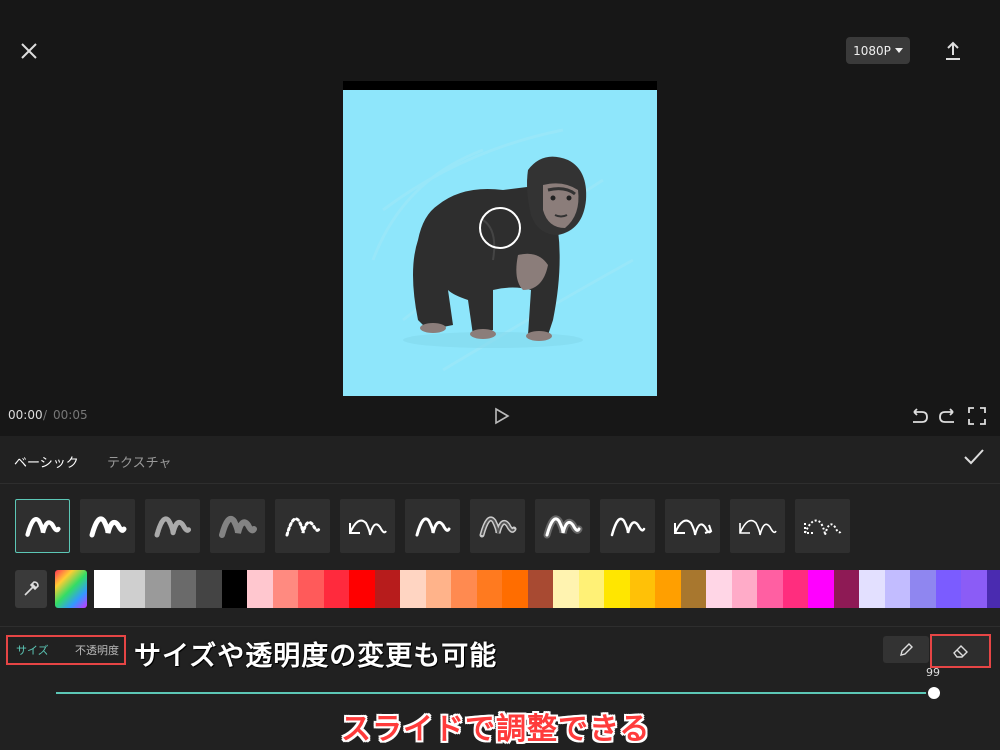 This screenshot has width=1000, height=750. I want to click on brush-arrow-start, so click(367, 526).